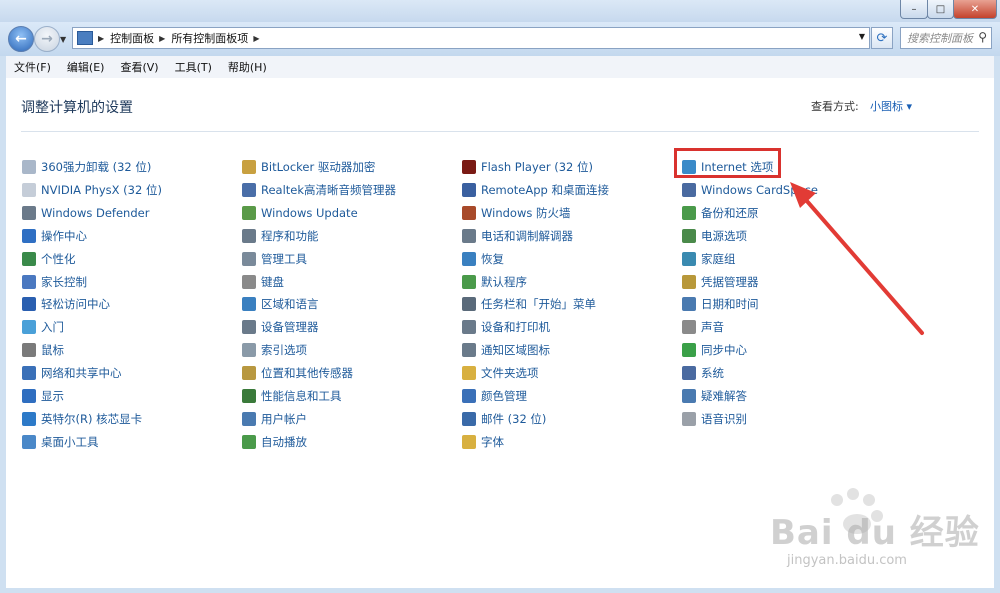 This screenshot has height=593, width=1000. I want to click on watermark-url: jingyan.baidu.com, so click(847, 560).